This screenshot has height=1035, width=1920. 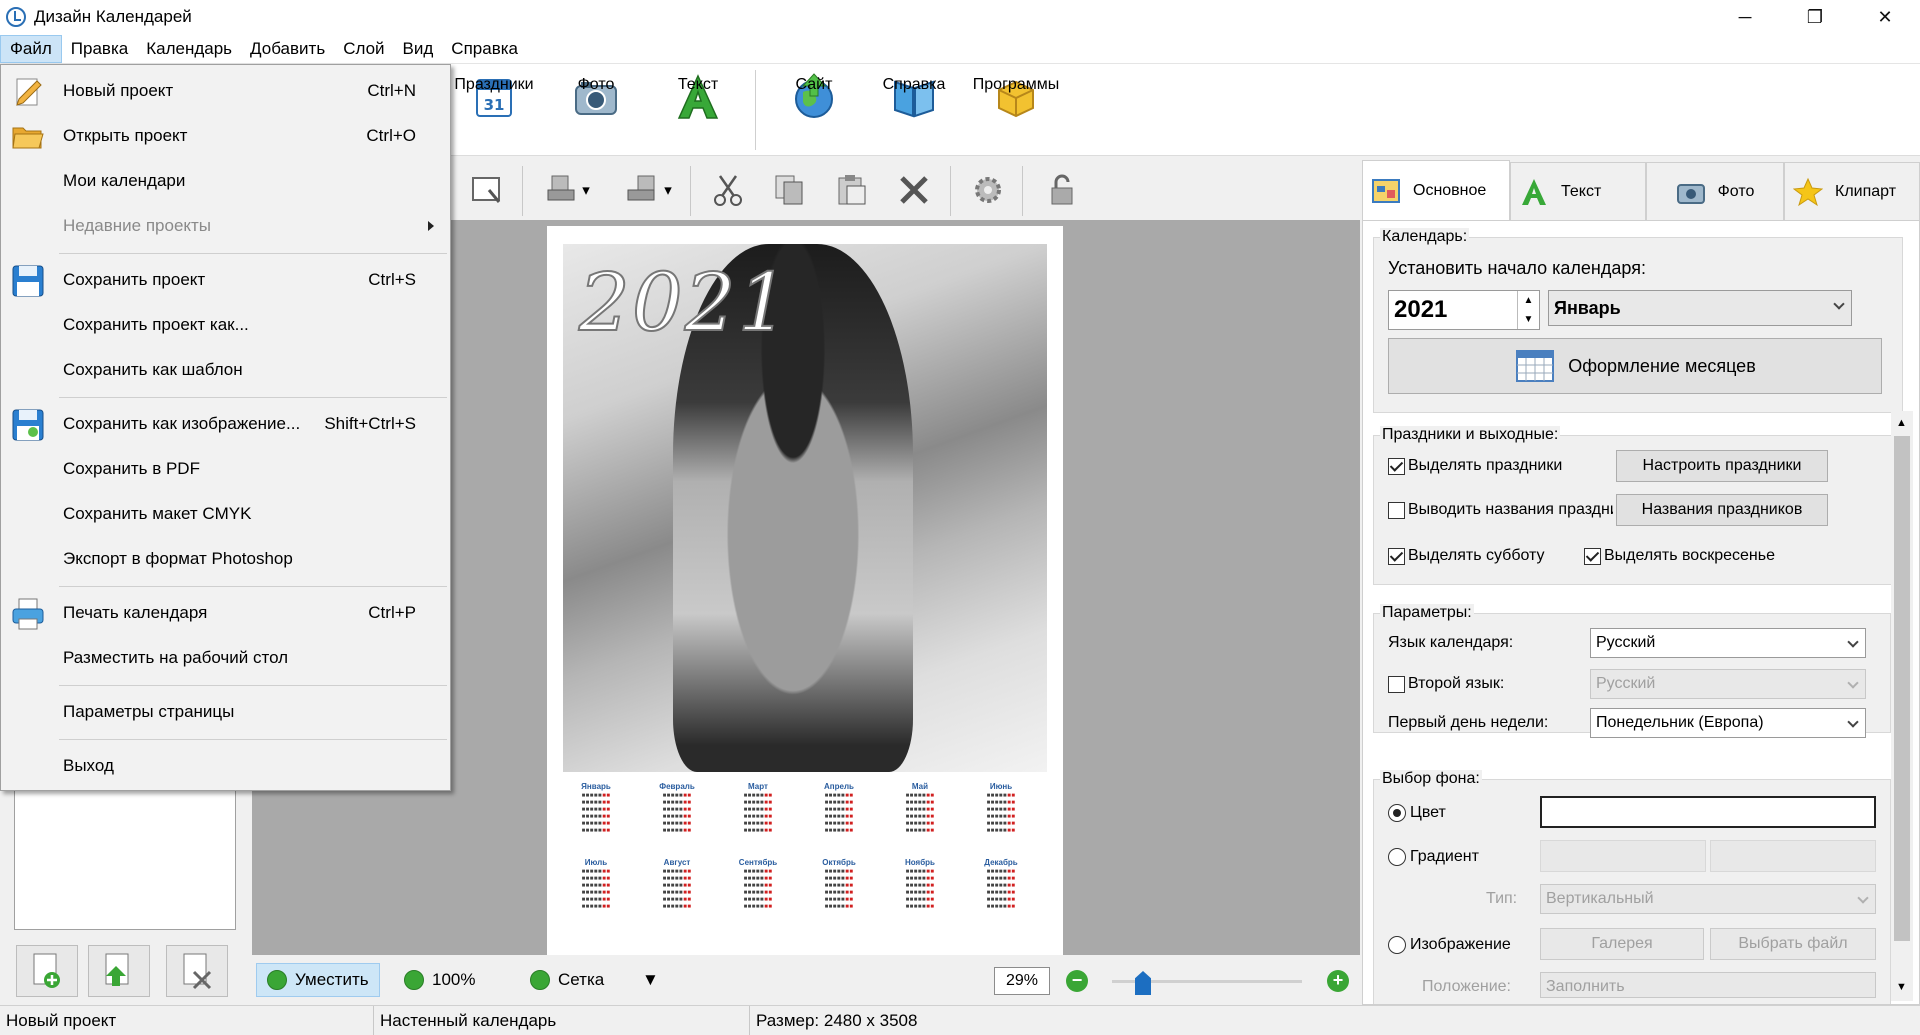 I want to click on tab-text: Текст, so click(x=1578, y=191).